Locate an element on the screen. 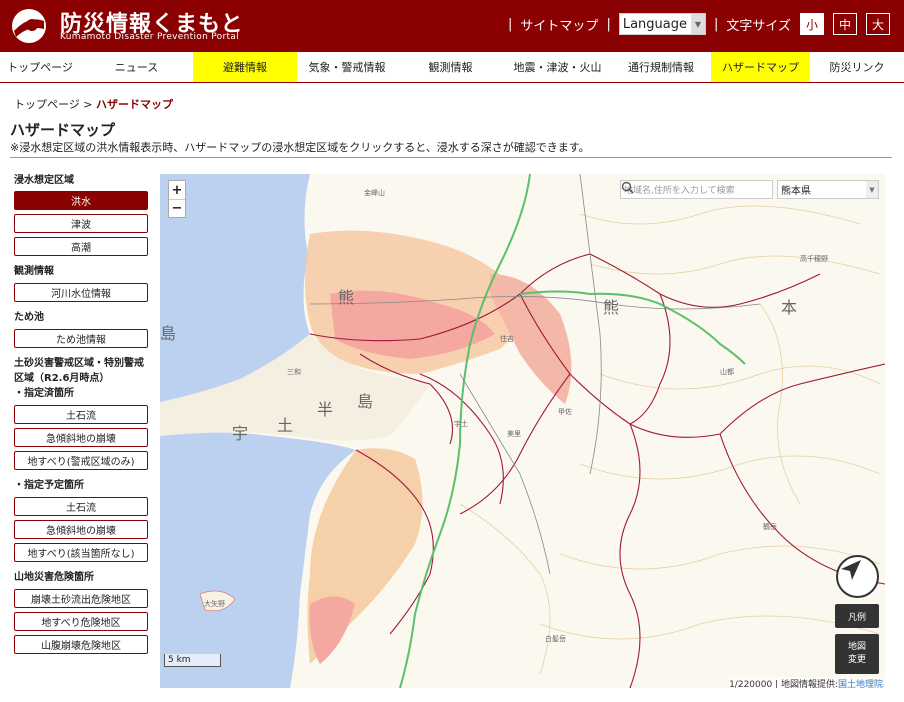 The image size is (904, 702). sidebar-item-debris-flow: 土石流 is located at coordinates (81, 414).